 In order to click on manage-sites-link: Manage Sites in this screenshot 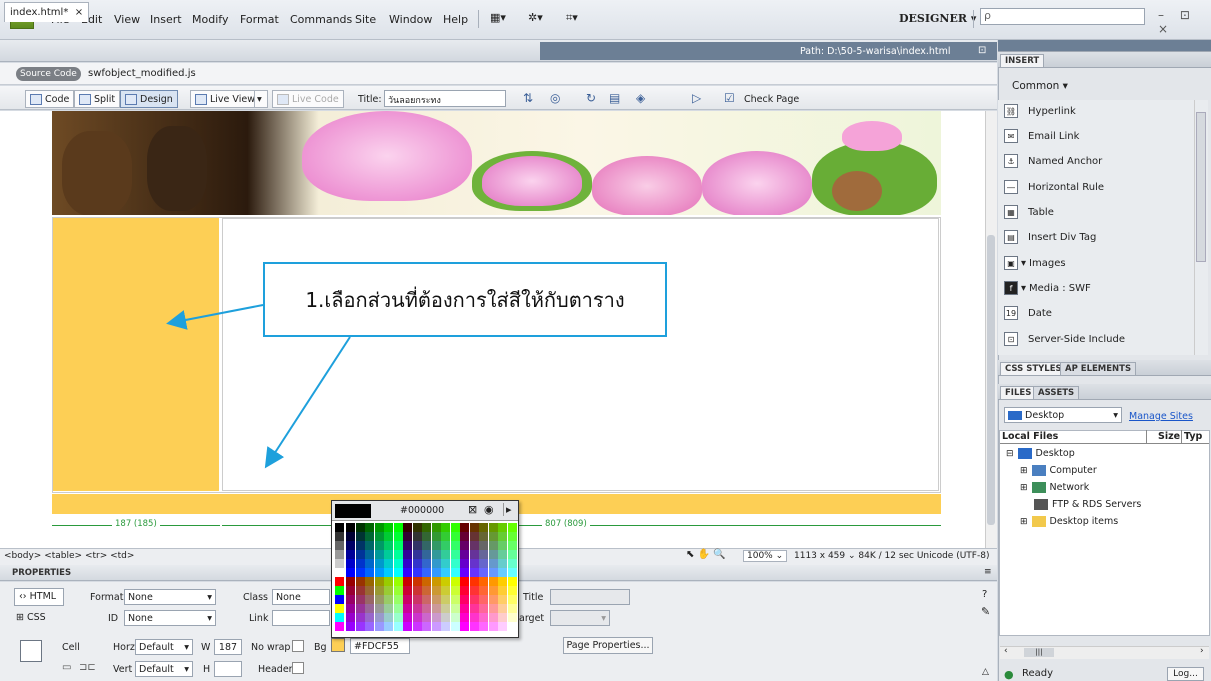, I will do `click(1161, 416)`.